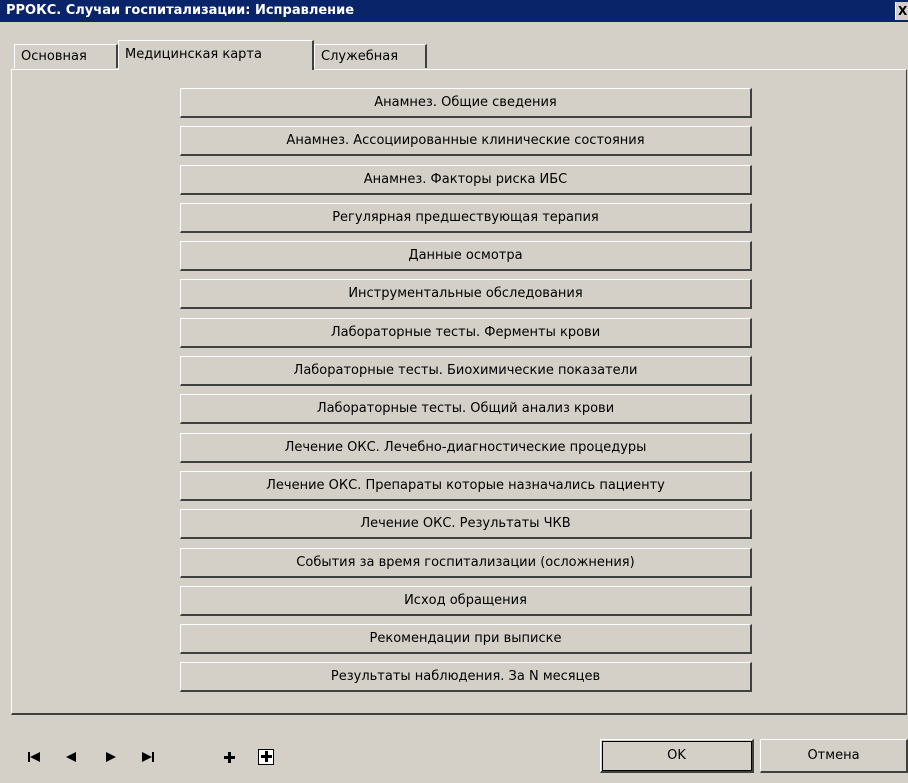 This screenshot has height=783, width=908. Describe the element at coordinates (466, 179) in the screenshot. I see `section-button: Анамнез. Факторы риска ИБС` at that location.